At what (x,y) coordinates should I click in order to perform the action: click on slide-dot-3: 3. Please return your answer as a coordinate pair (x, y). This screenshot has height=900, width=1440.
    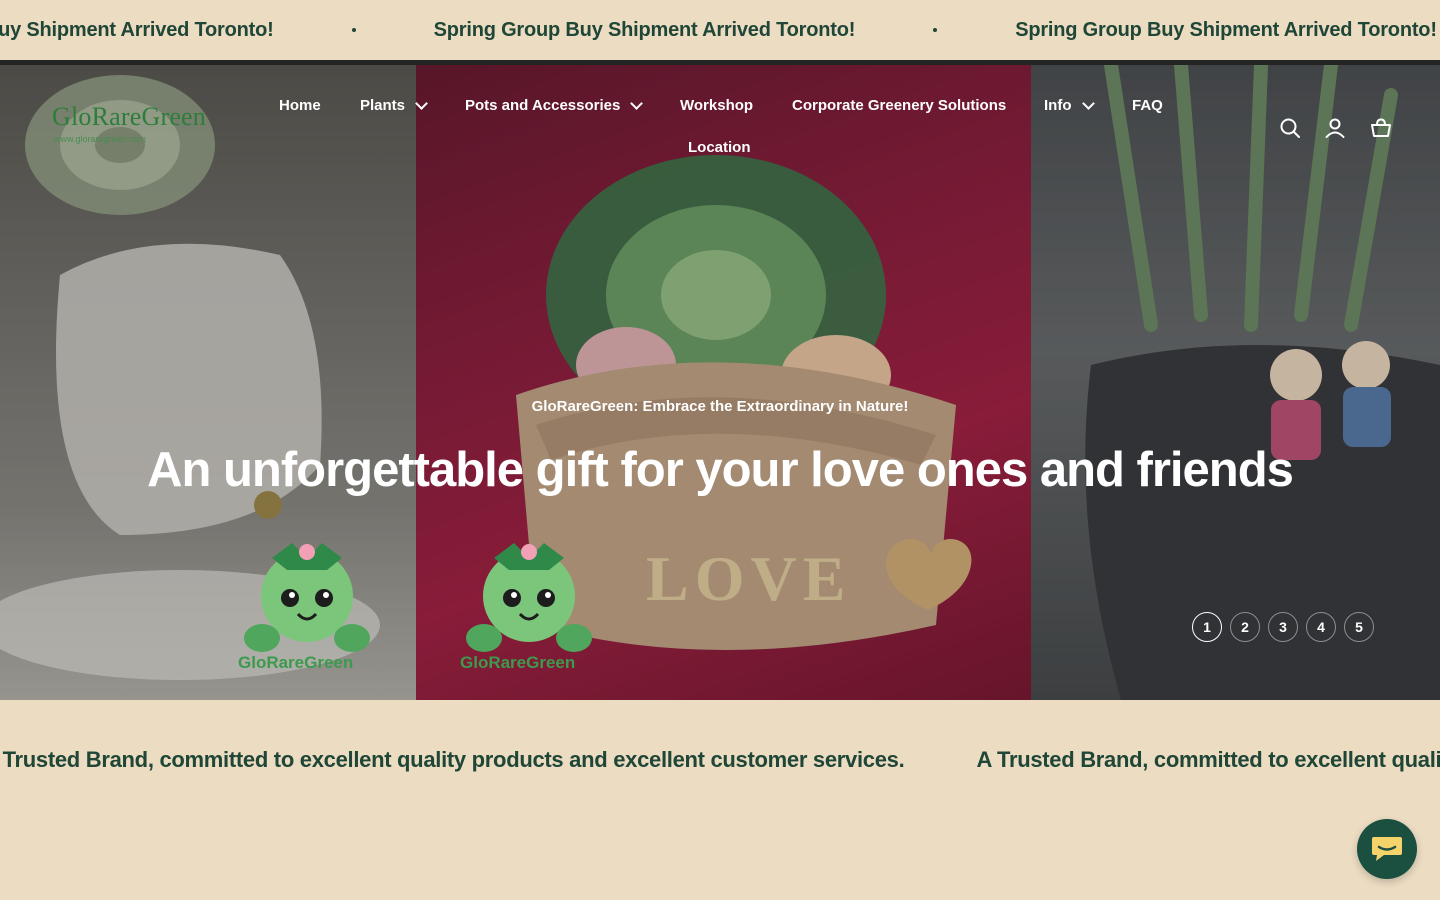
    Looking at the image, I should click on (1283, 627).